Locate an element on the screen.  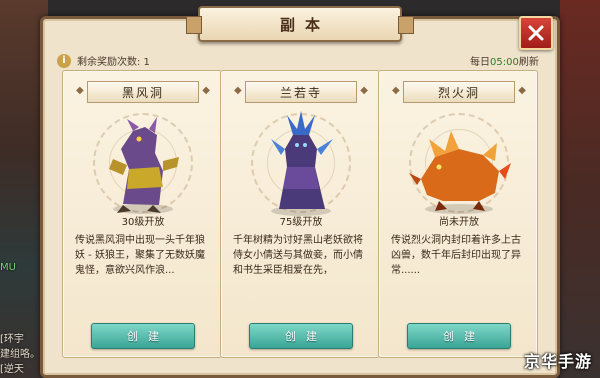
scene-right-decor is located at coordinates (580, 189).